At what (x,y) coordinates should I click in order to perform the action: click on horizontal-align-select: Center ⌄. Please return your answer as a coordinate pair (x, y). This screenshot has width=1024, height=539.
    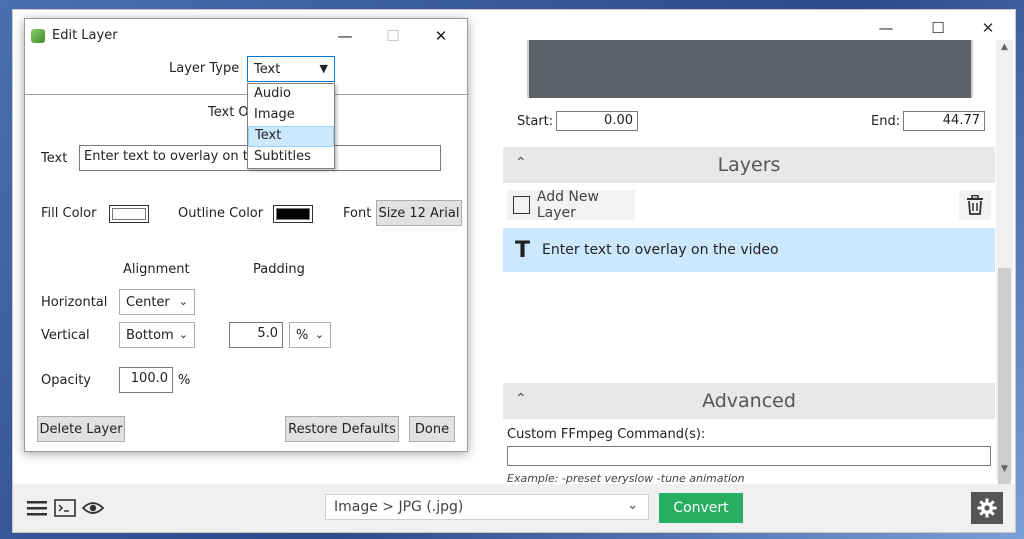
    Looking at the image, I should click on (157, 302).